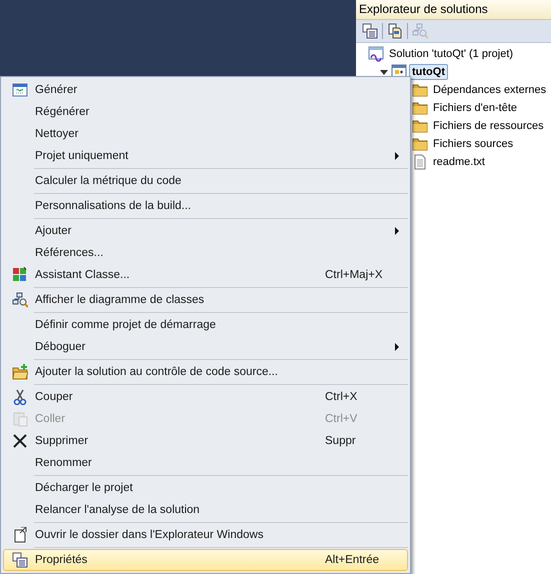 The height and width of the screenshot is (574, 551). Describe the element at coordinates (20, 372) in the screenshot. I see `folder-add-icon` at that location.